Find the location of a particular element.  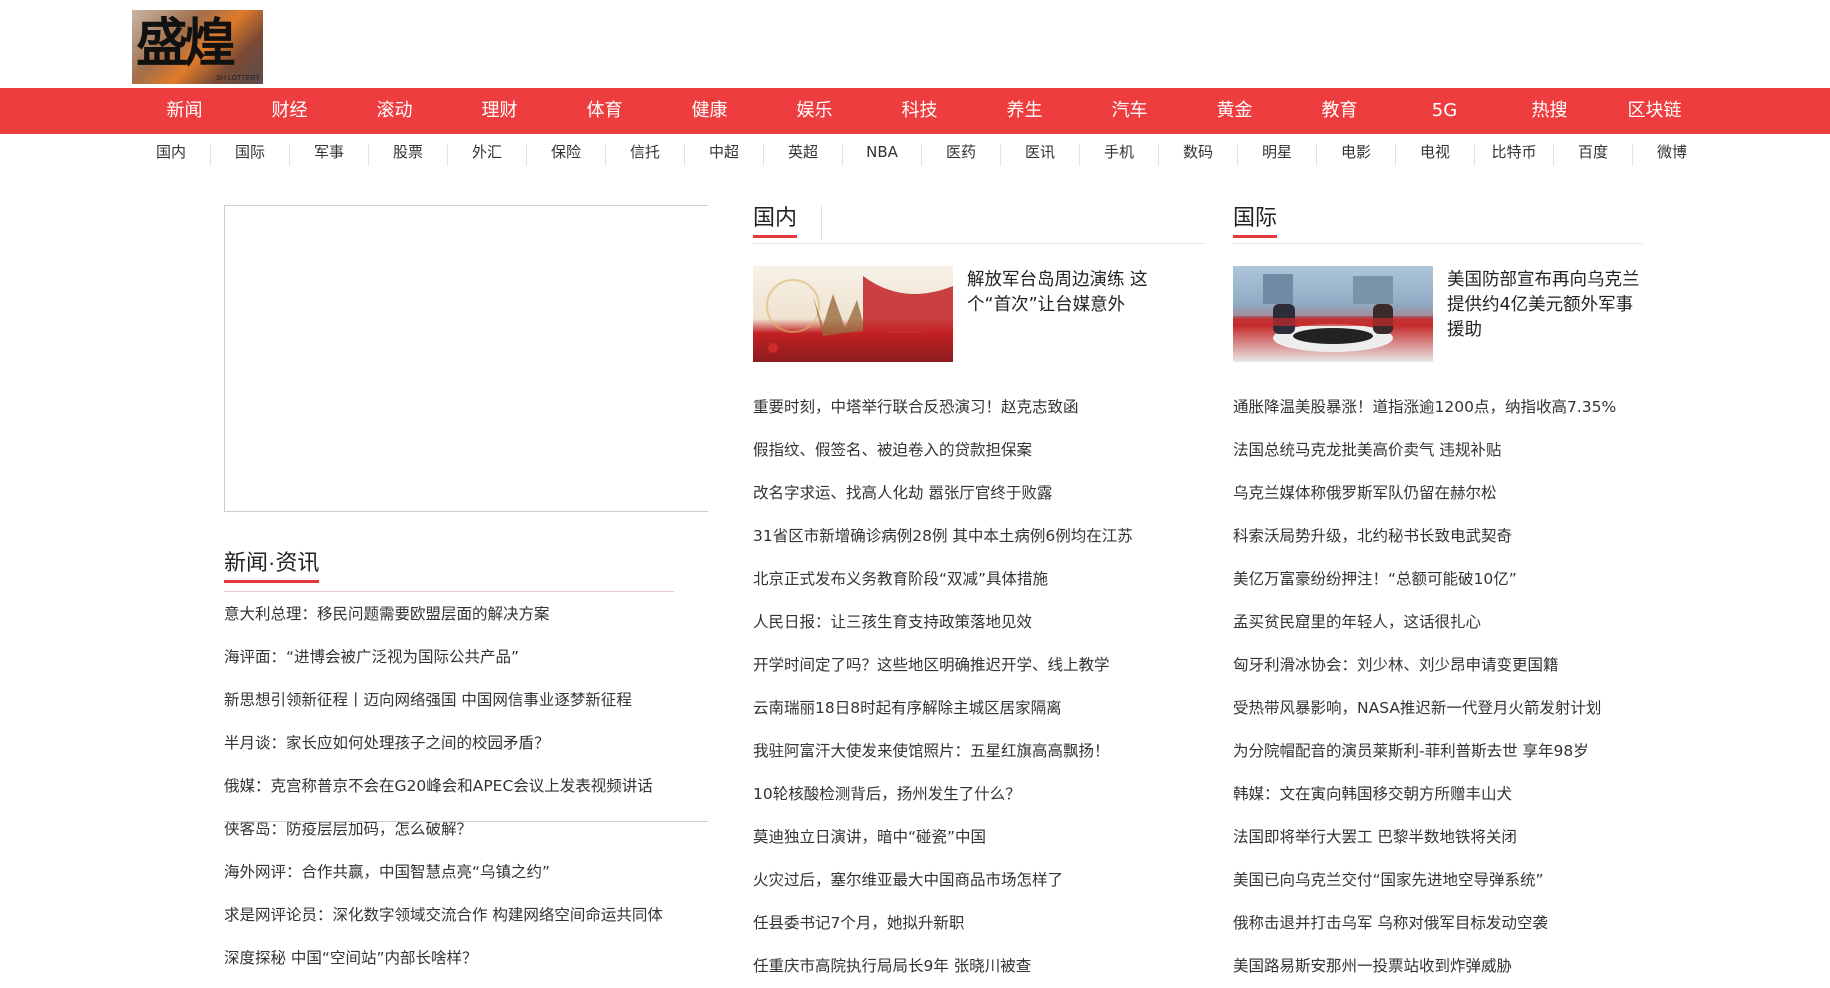

main-nav-item: 财经 is located at coordinates (289, 111).